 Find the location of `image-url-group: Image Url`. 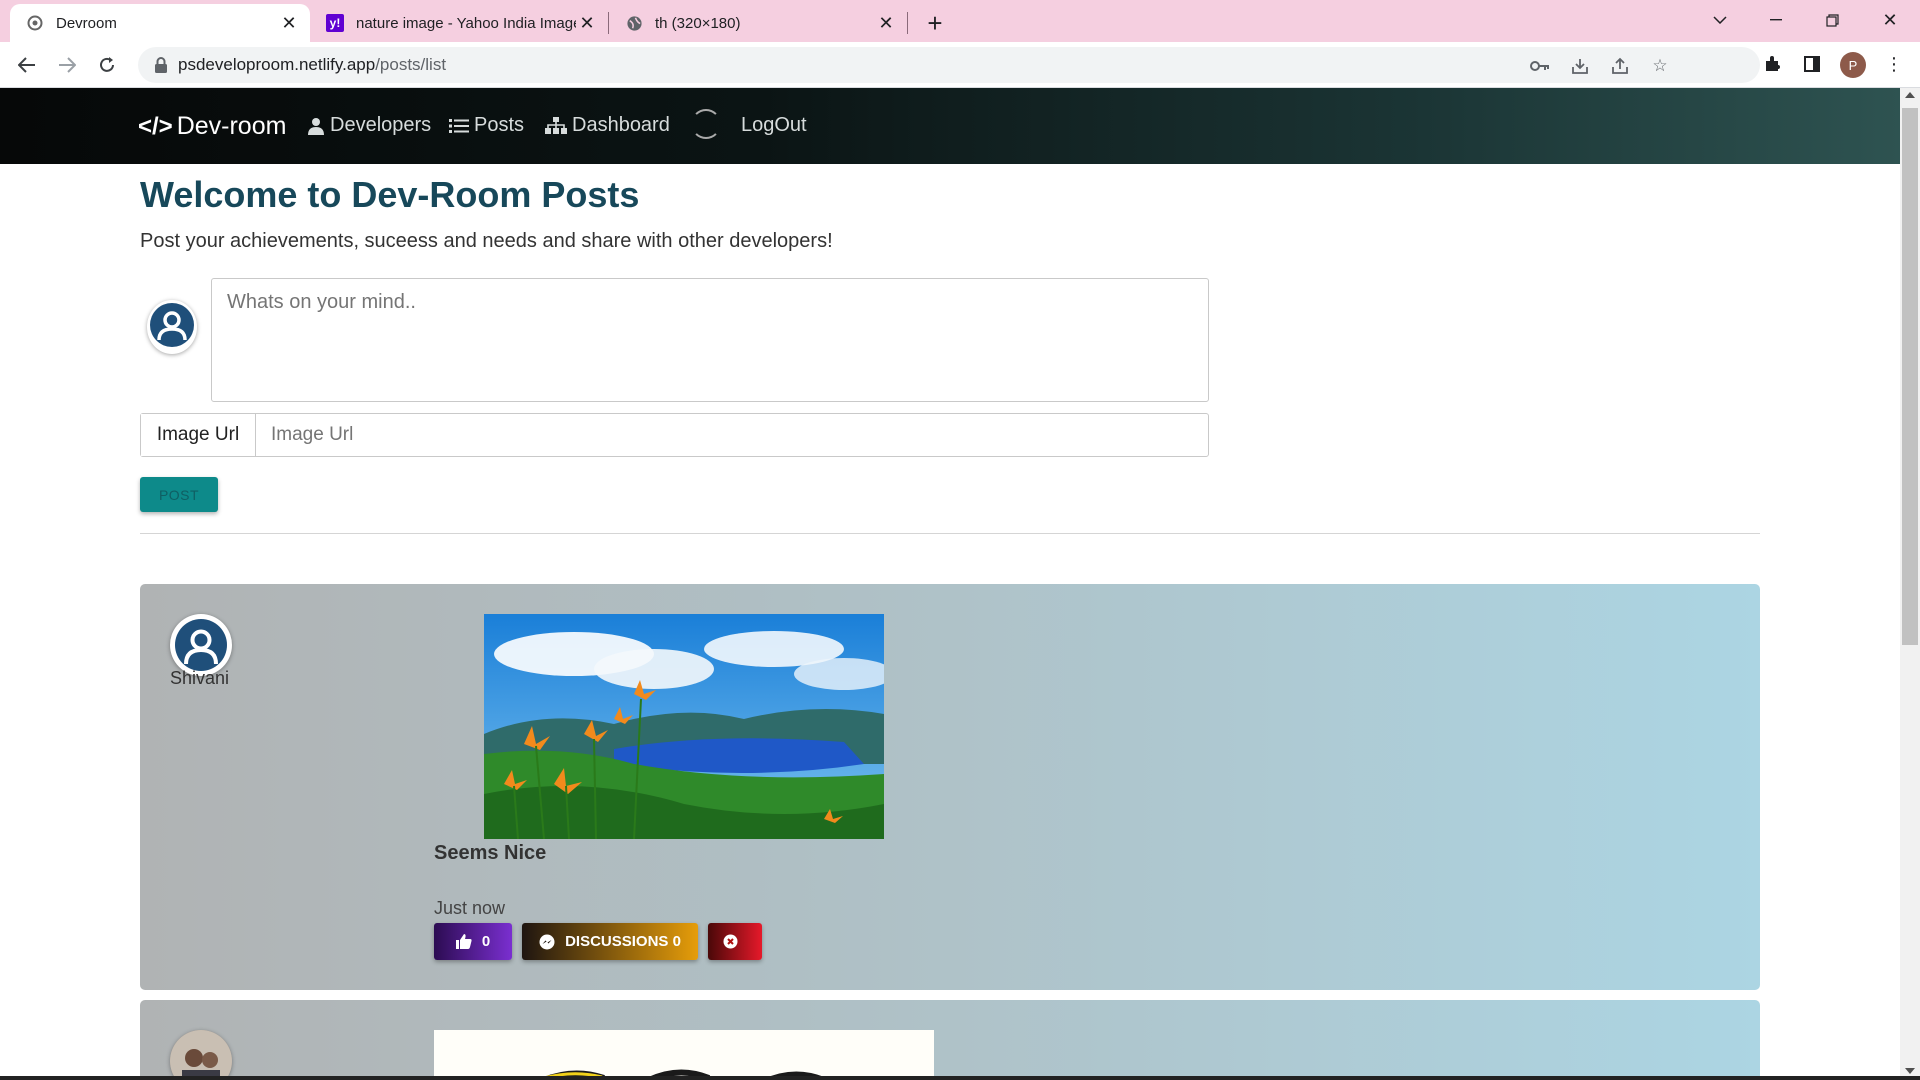

image-url-group: Image Url is located at coordinates (674, 435).